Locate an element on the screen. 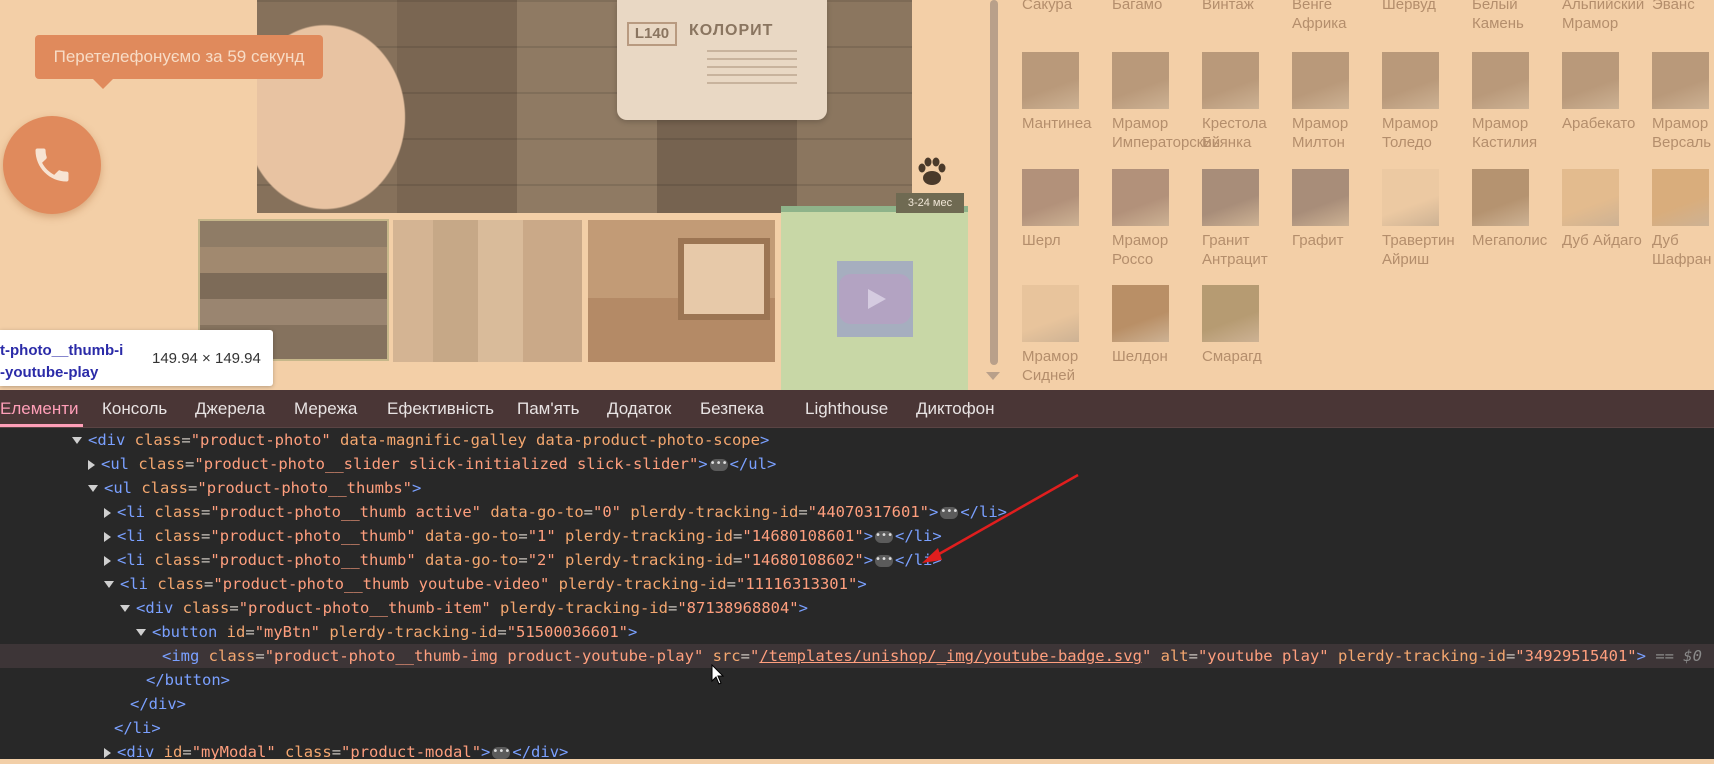  swatch-item: Травертин Айриш is located at coordinates (1427, 219).